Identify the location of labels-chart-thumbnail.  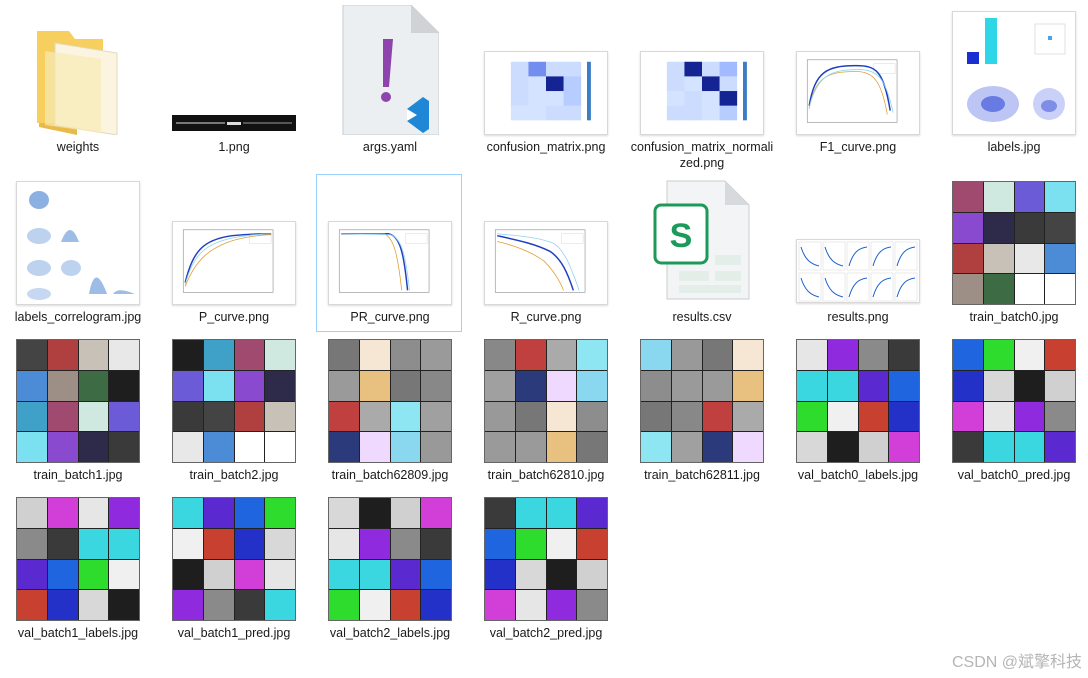
(1014, 73).